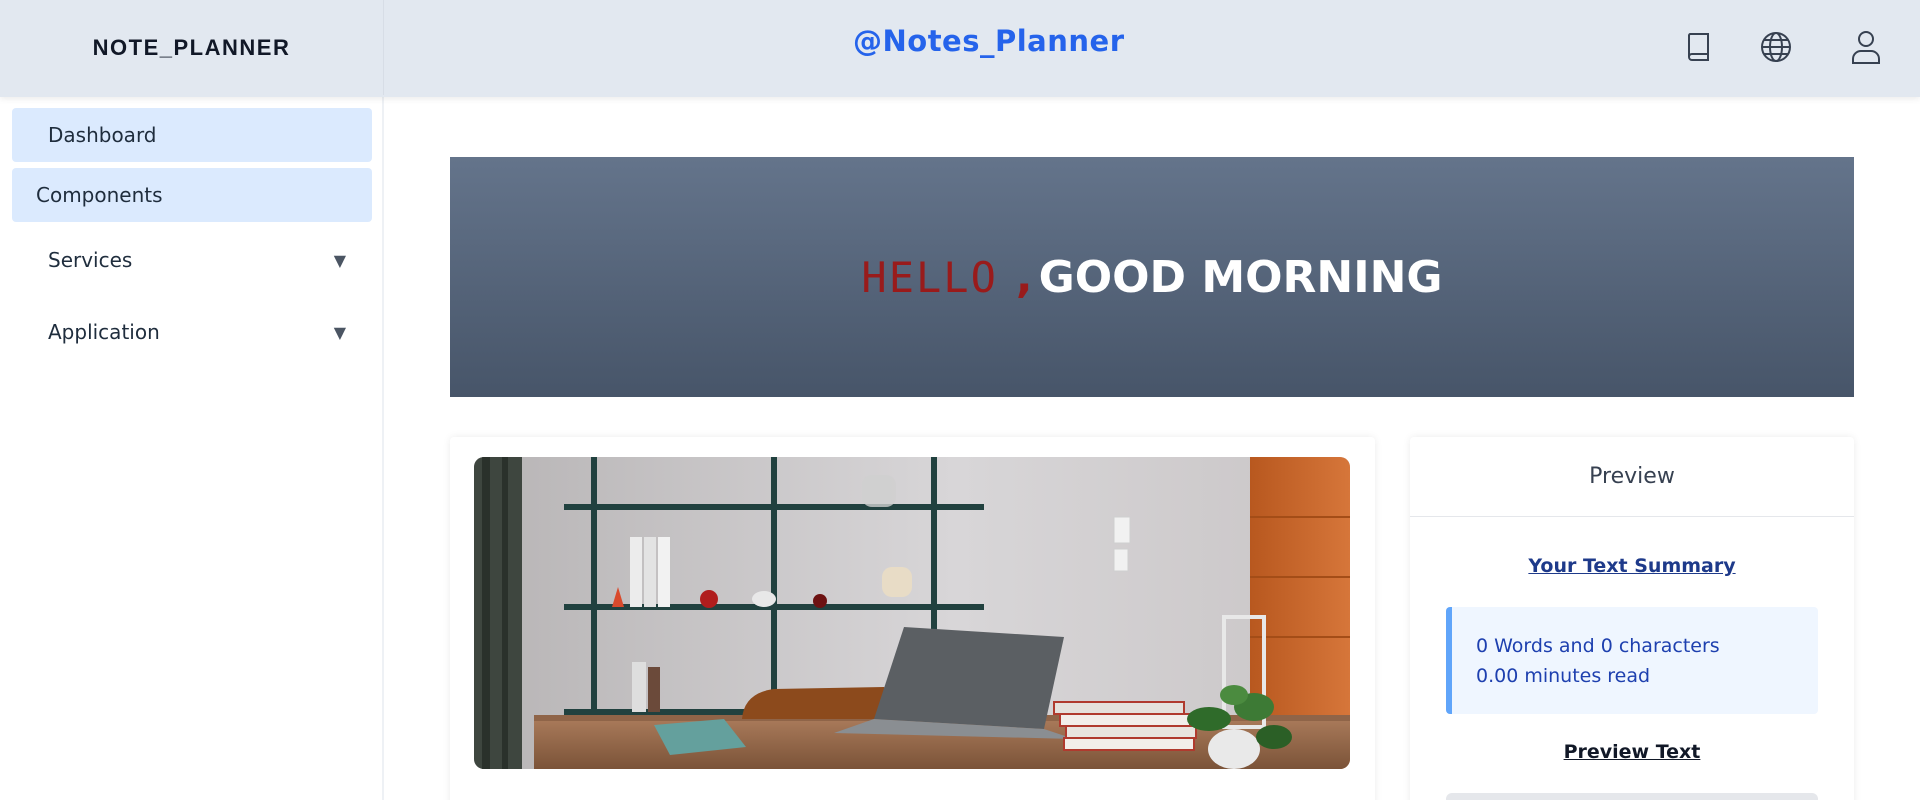 The height and width of the screenshot is (800, 1920). Describe the element at coordinates (1563, 676) in the screenshot. I see `read-time-text: 0.00 minutes read` at that location.